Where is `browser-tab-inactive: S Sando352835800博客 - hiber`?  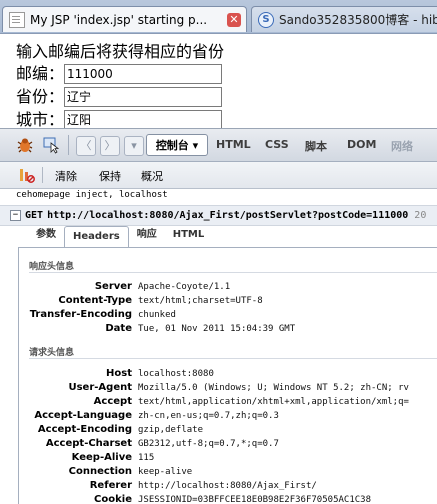
browser-tab-inactive: S Sando352835800博客 - hiber is located at coordinates (344, 19).